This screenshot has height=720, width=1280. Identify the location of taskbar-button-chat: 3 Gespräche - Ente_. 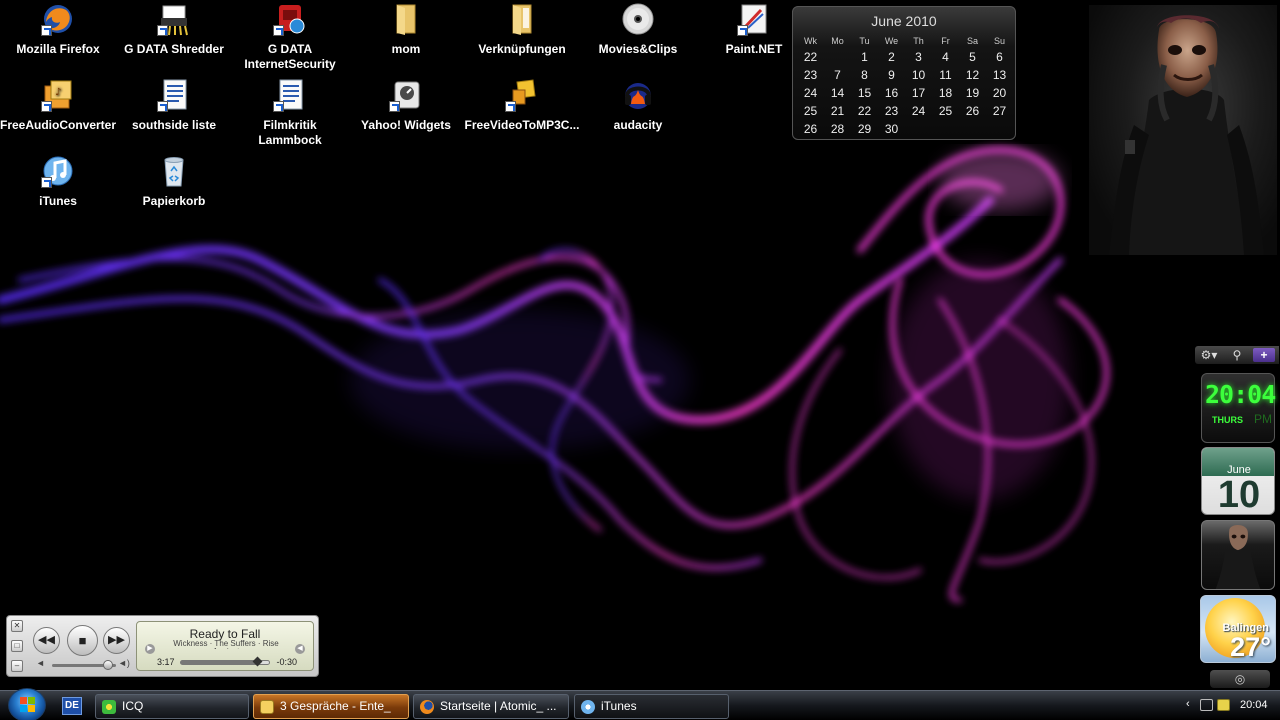
(331, 706).